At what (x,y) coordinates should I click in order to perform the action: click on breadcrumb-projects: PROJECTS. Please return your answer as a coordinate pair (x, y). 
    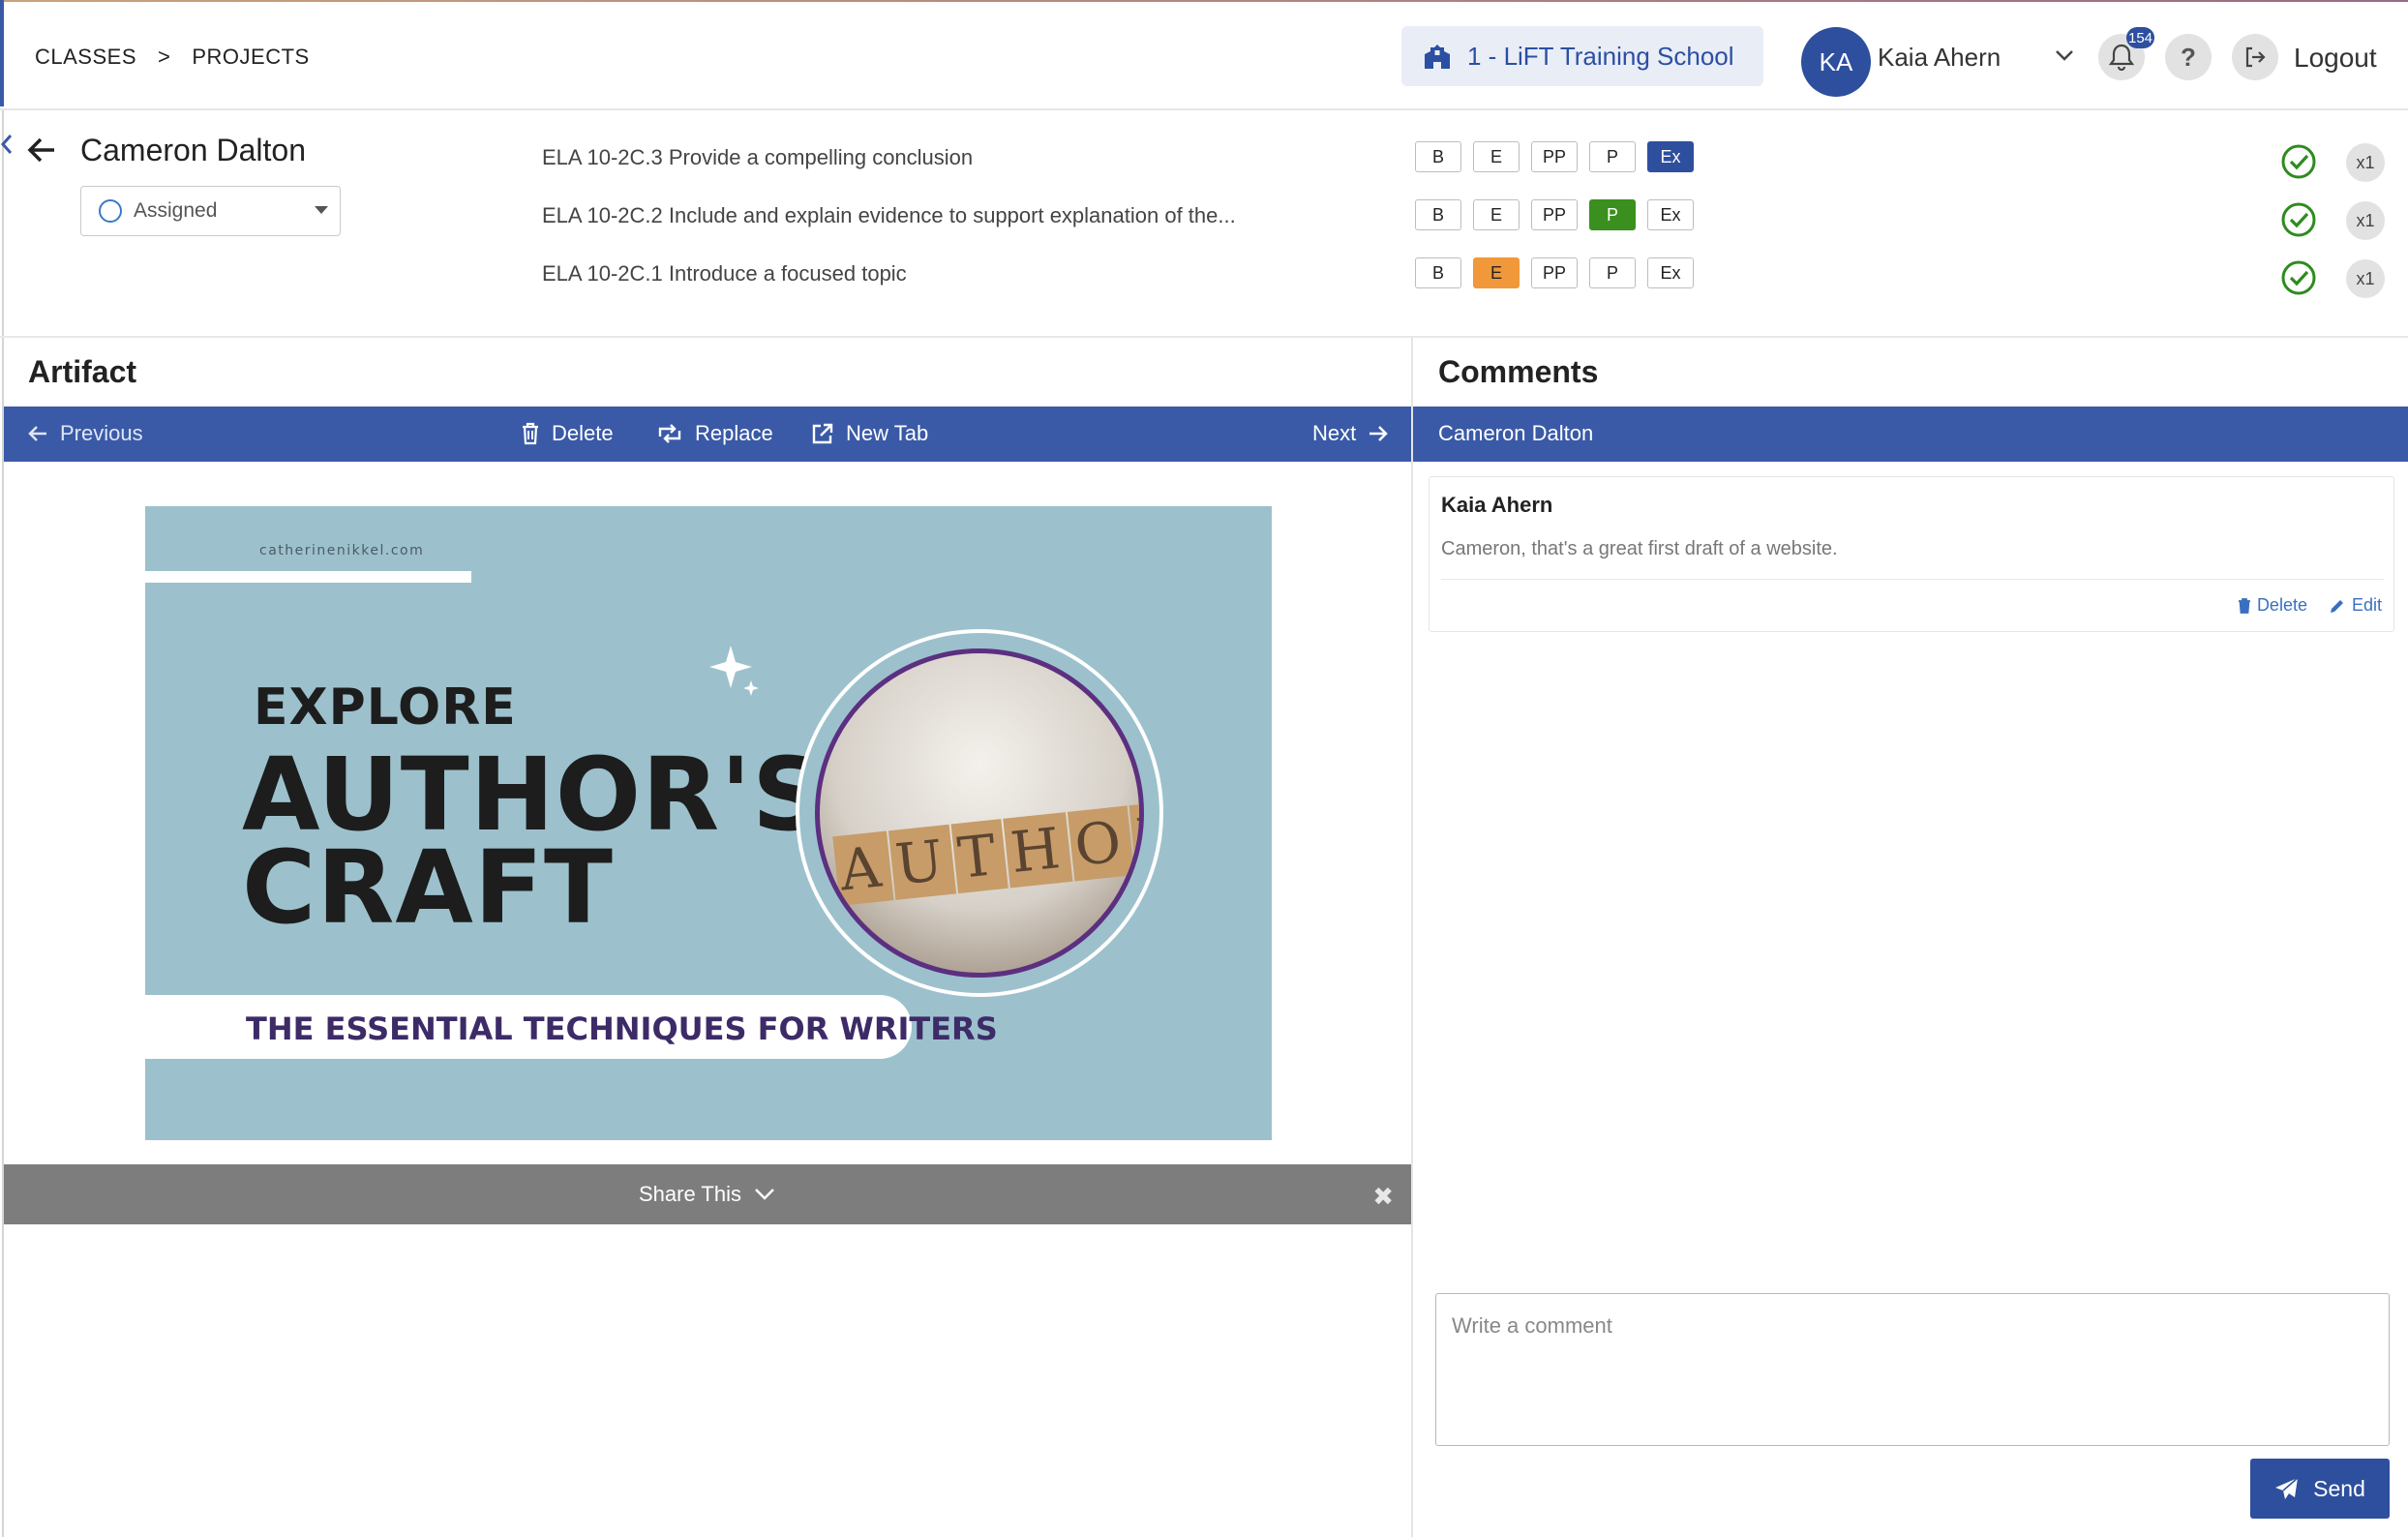
    Looking at the image, I should click on (250, 57).